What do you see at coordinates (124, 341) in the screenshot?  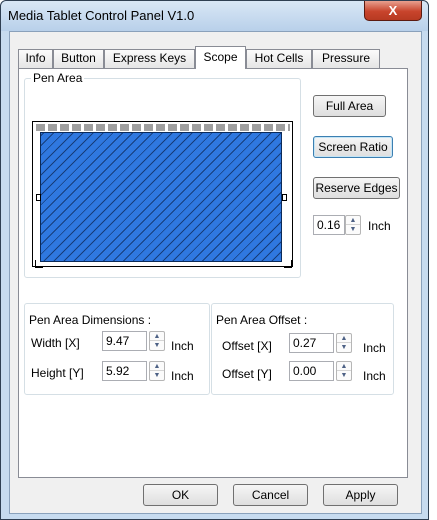 I see `width-input: 9.47` at bounding box center [124, 341].